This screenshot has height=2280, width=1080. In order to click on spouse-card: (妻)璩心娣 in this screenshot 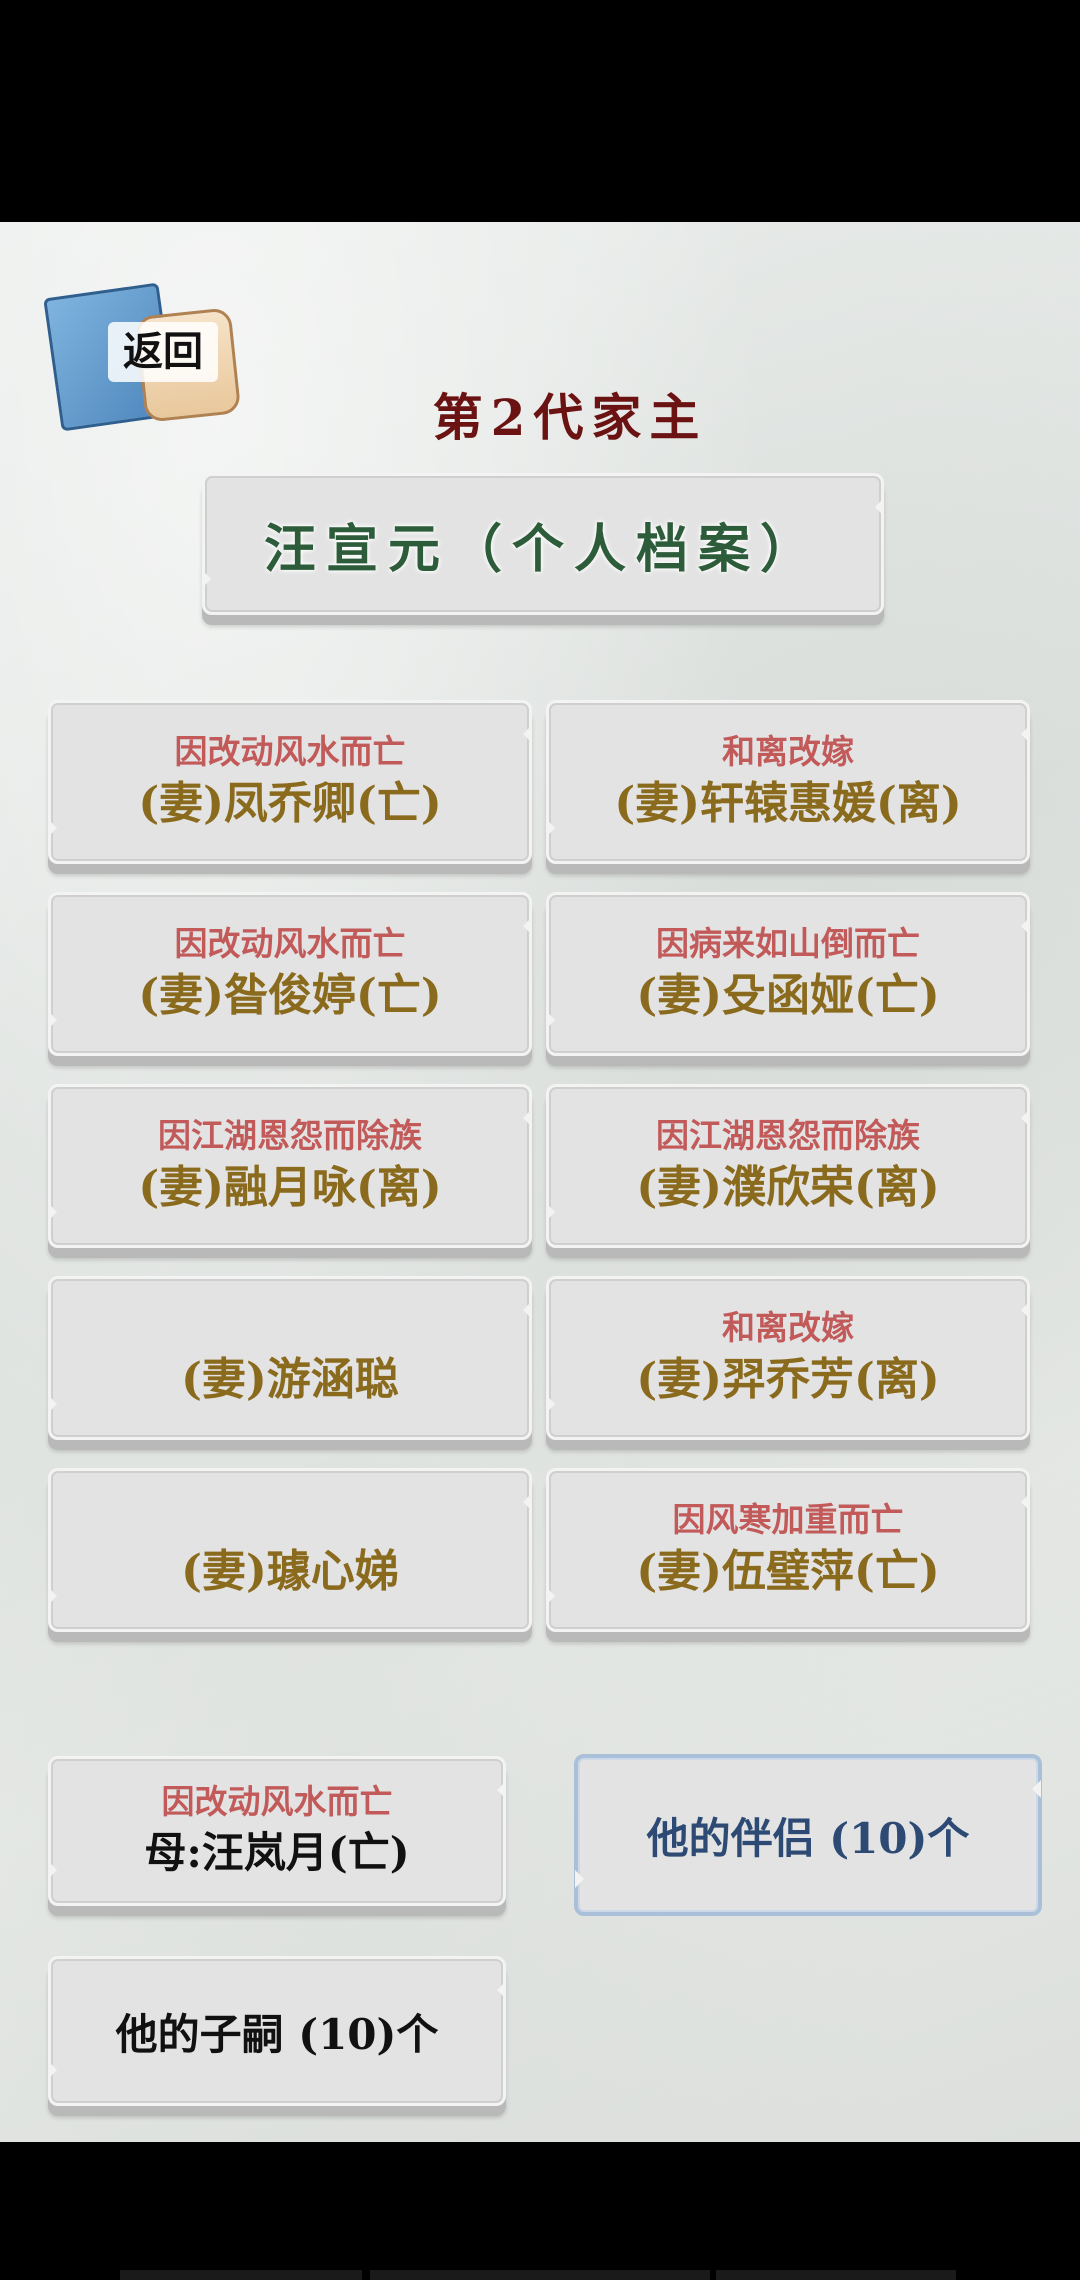, I will do `click(290, 1550)`.